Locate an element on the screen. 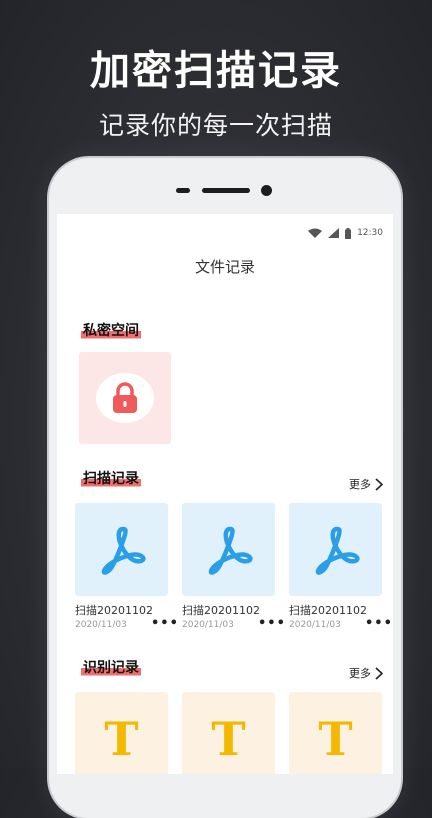  scan-more-button: 更多 is located at coordinates (366, 484).